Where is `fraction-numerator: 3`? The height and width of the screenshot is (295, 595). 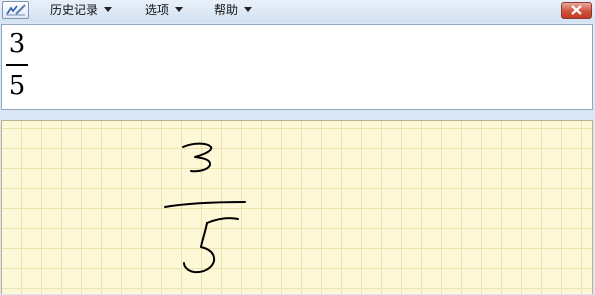
fraction-numerator: 3 is located at coordinates (17, 44).